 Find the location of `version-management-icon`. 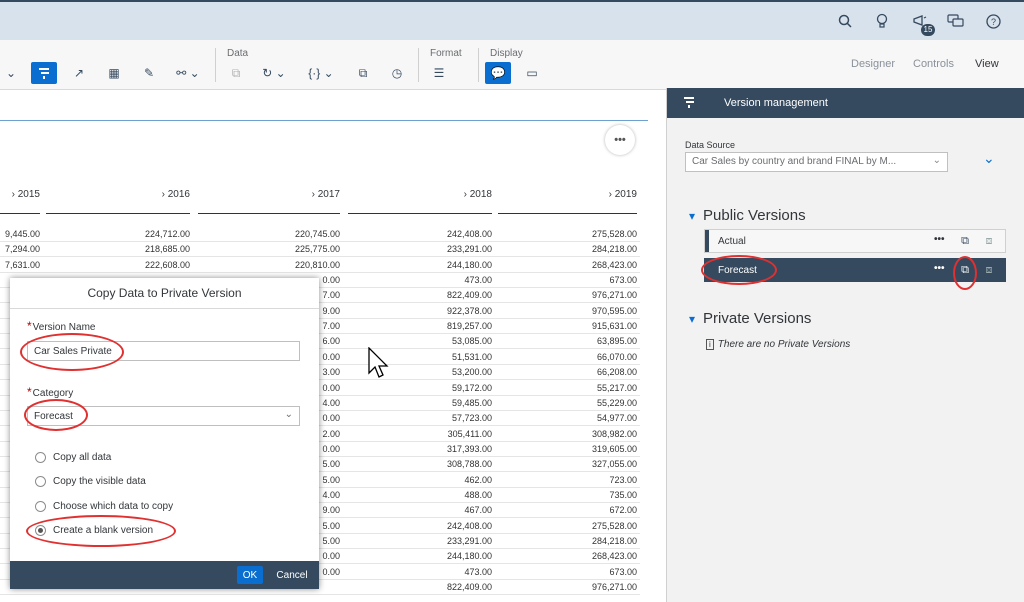

version-management-icon is located at coordinates (44, 73).